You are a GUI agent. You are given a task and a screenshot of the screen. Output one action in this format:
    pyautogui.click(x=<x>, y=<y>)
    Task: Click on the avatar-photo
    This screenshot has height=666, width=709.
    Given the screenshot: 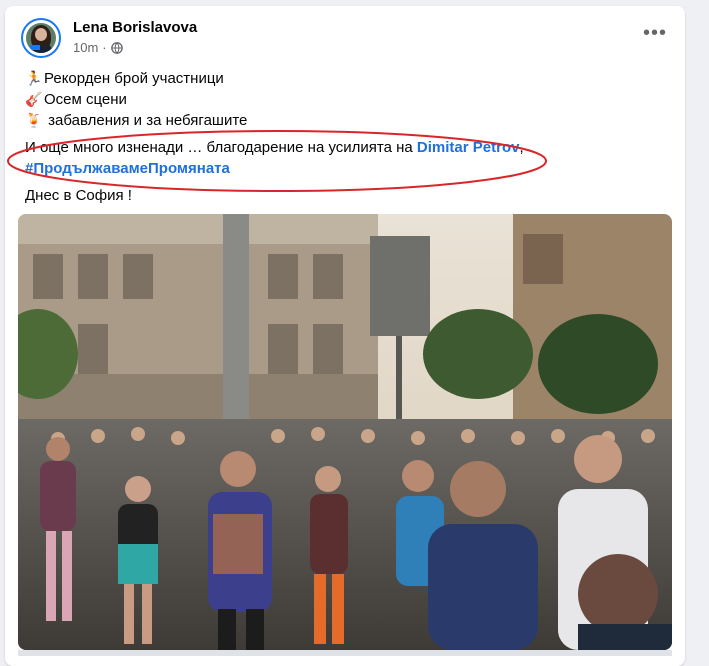 What is the action you would take?
    pyautogui.click(x=41, y=38)
    